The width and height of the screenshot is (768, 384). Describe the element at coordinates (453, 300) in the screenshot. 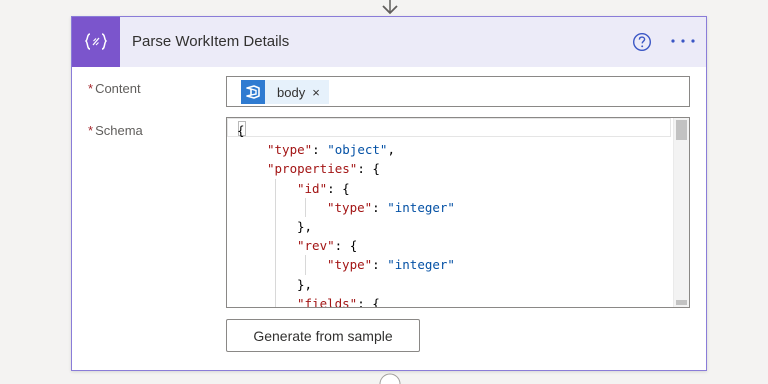

I see `code-line: "fields": {` at that location.